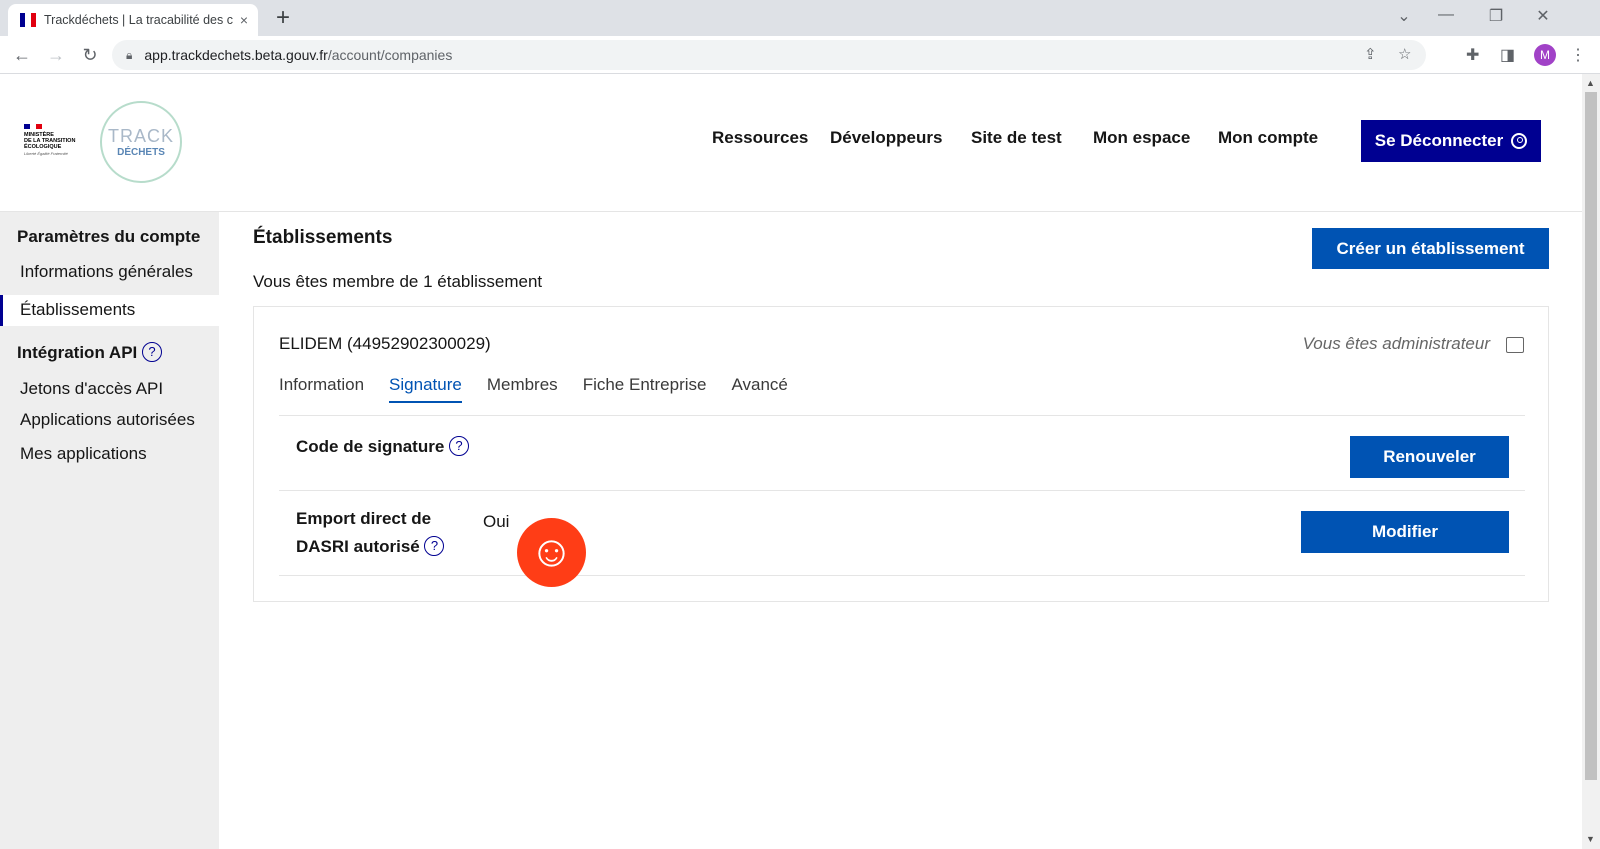 The image size is (1600, 849). I want to click on sidebar-item-etablissements: Établissements, so click(77, 310).